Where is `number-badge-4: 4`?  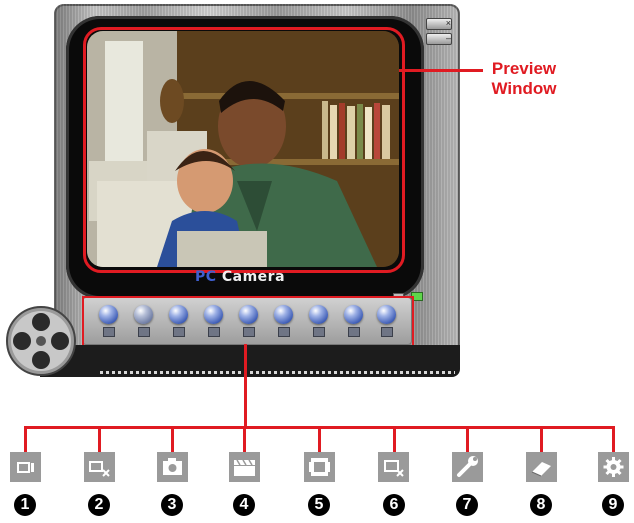
number-badge-4: 4 is located at coordinates (244, 505).